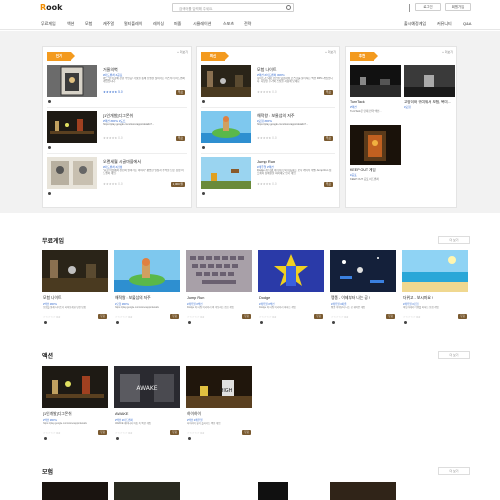  I want to click on recommend-ribbon: 추천, so click(364, 56).